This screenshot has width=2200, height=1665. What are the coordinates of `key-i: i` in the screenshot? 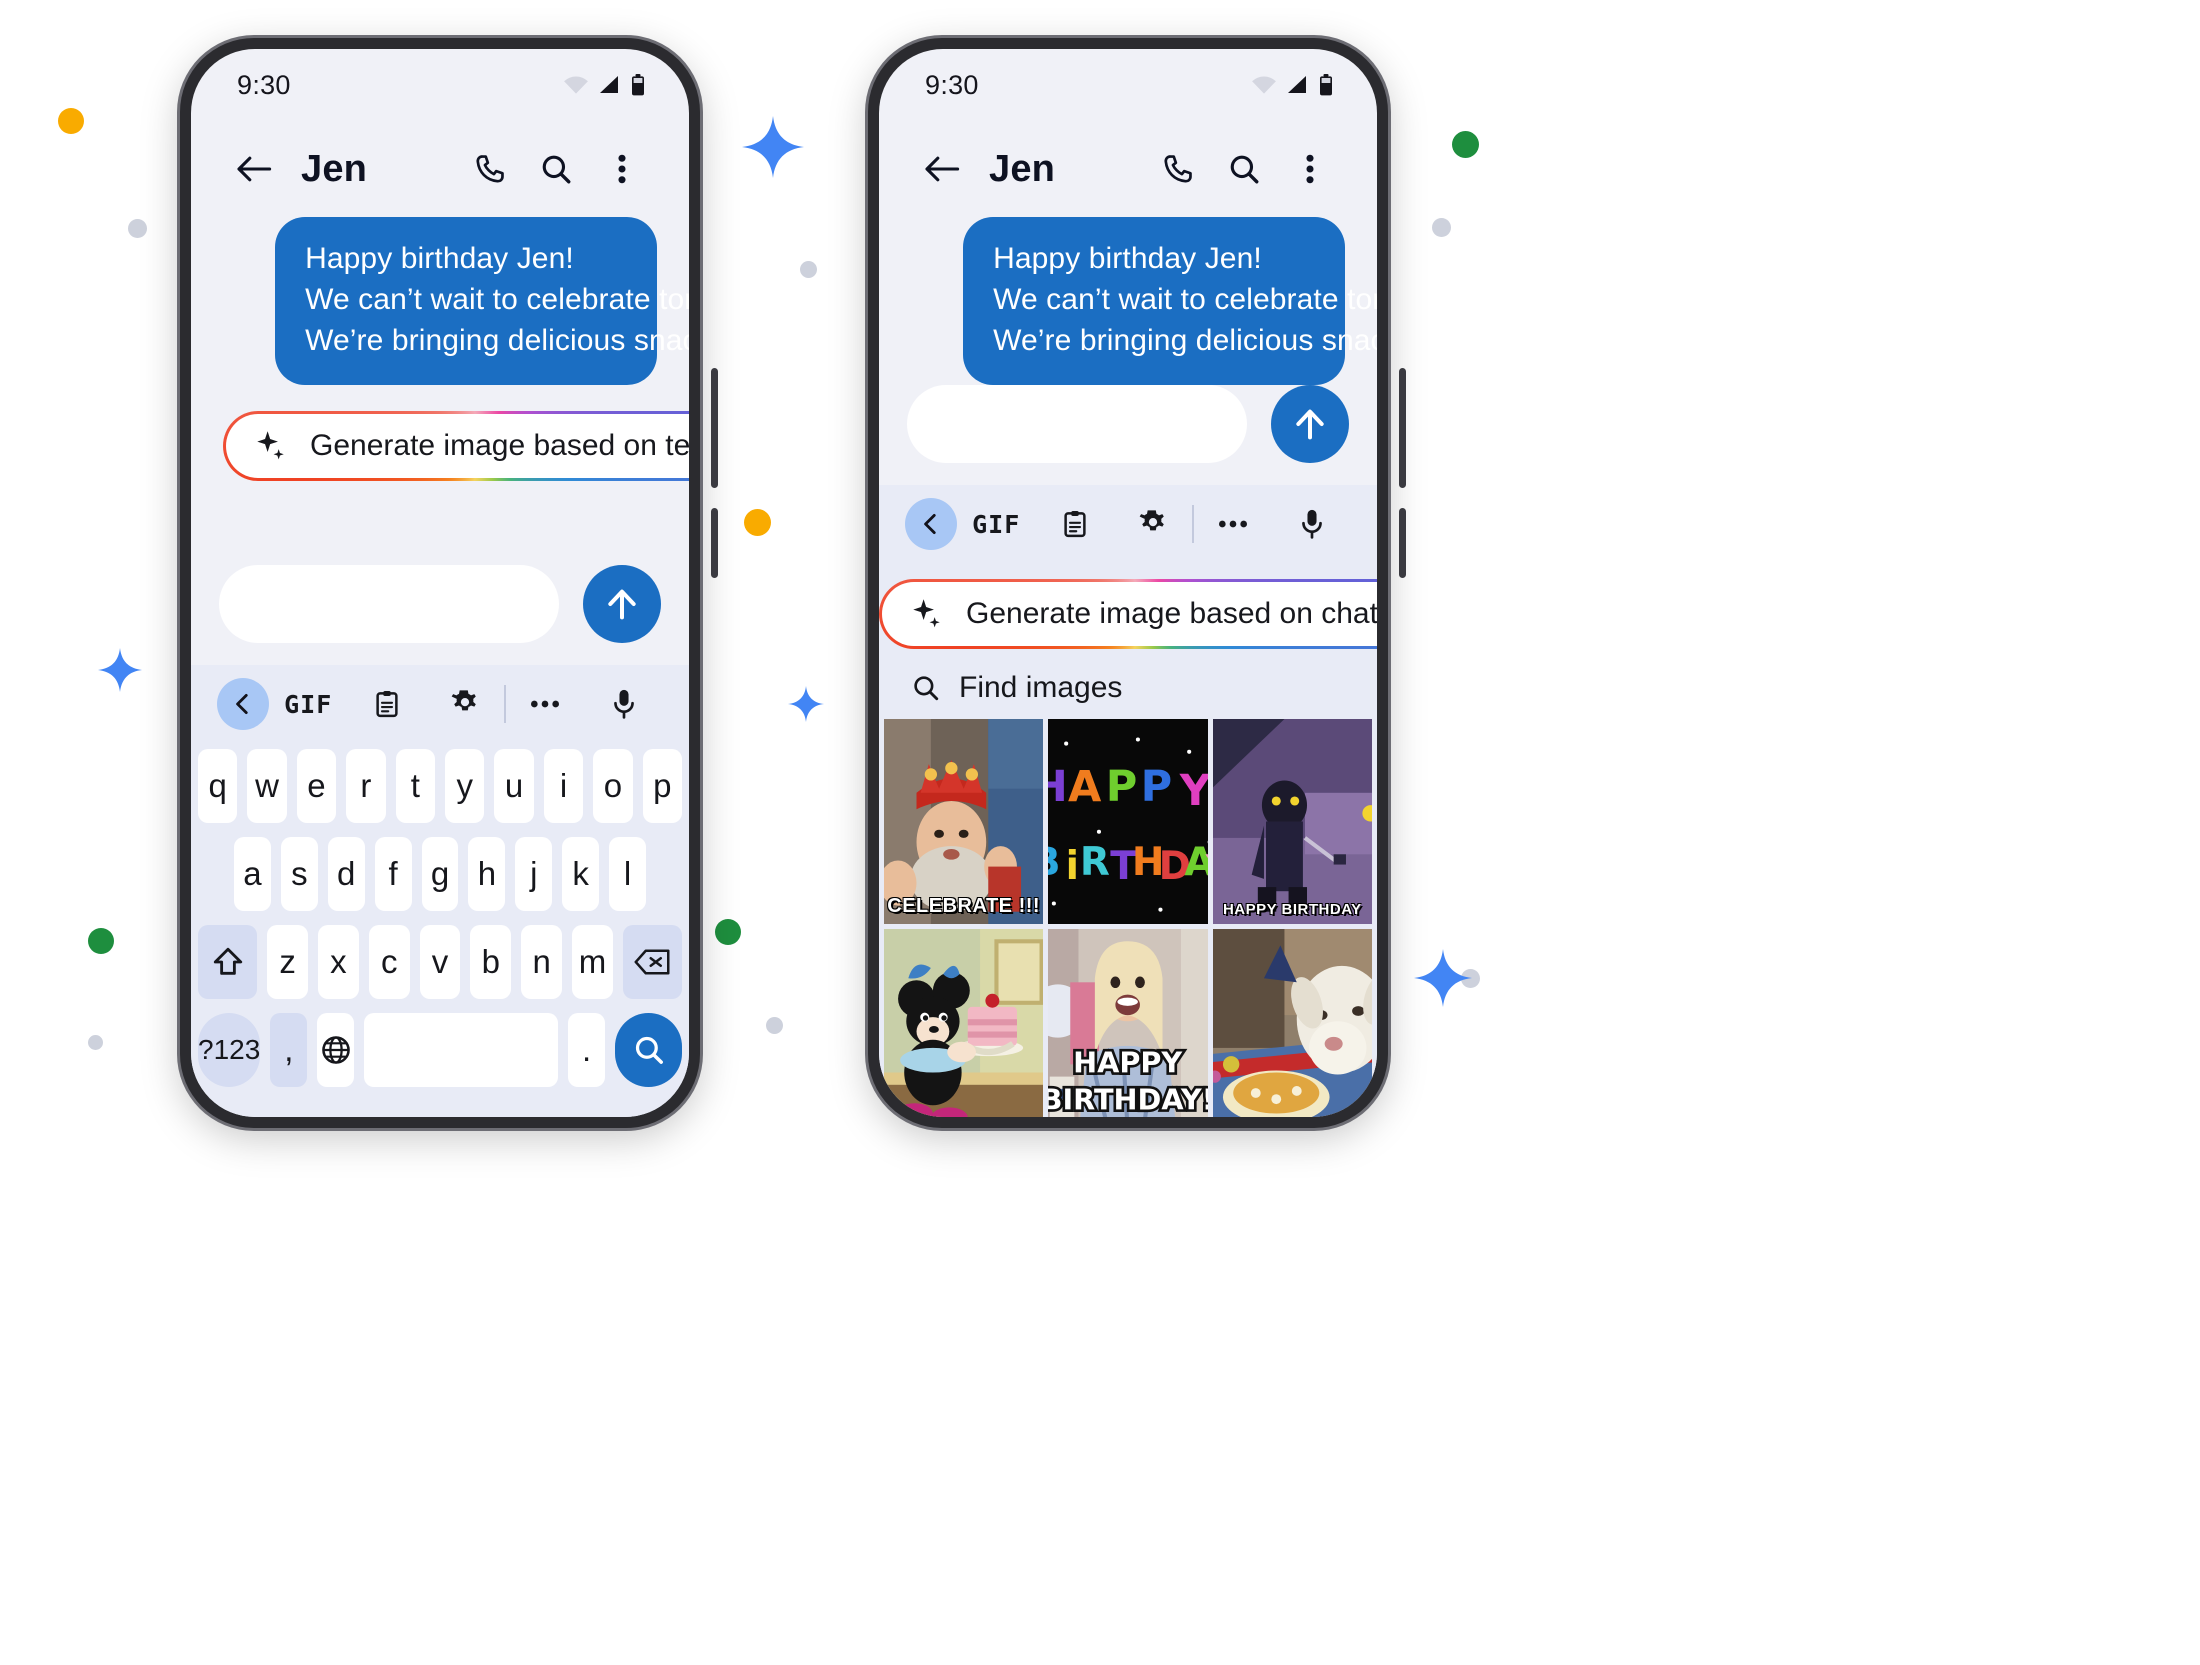 It's located at (563, 786).